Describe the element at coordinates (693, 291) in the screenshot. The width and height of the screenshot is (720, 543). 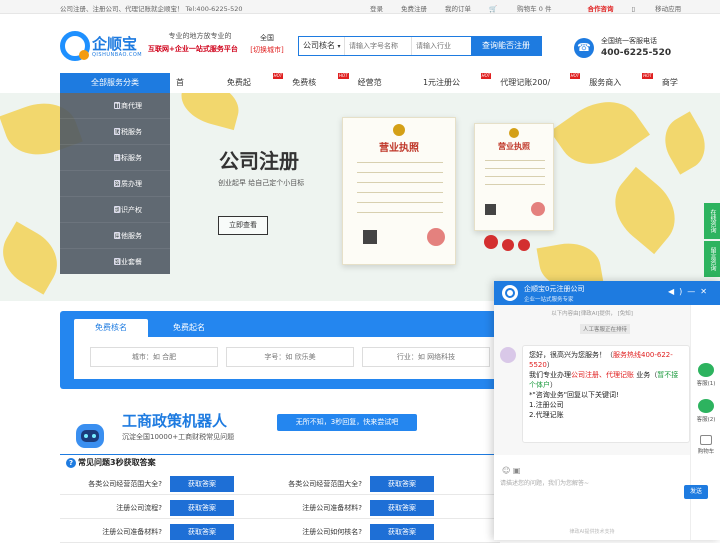
I see `minimize-icon: —` at that location.